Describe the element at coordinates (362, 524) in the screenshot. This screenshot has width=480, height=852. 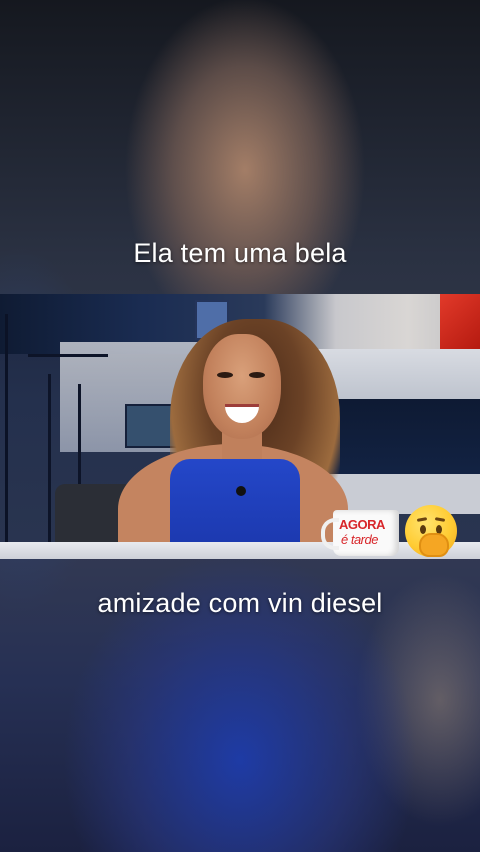
I see `mug-logo-line1: AGORA` at that location.